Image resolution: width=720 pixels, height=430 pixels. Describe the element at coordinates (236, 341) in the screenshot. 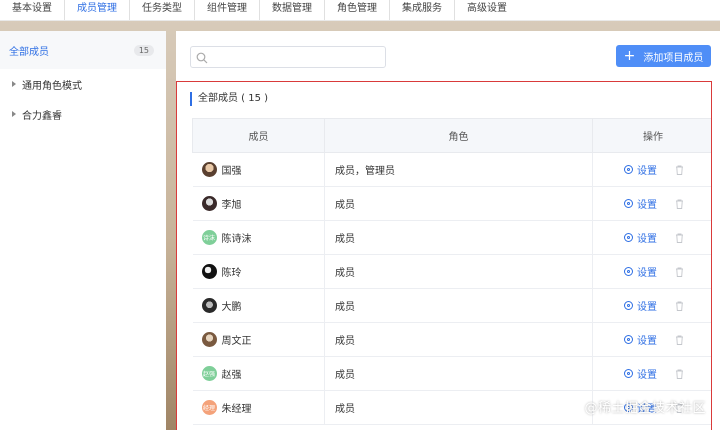

I see `member-name: 周文正` at that location.